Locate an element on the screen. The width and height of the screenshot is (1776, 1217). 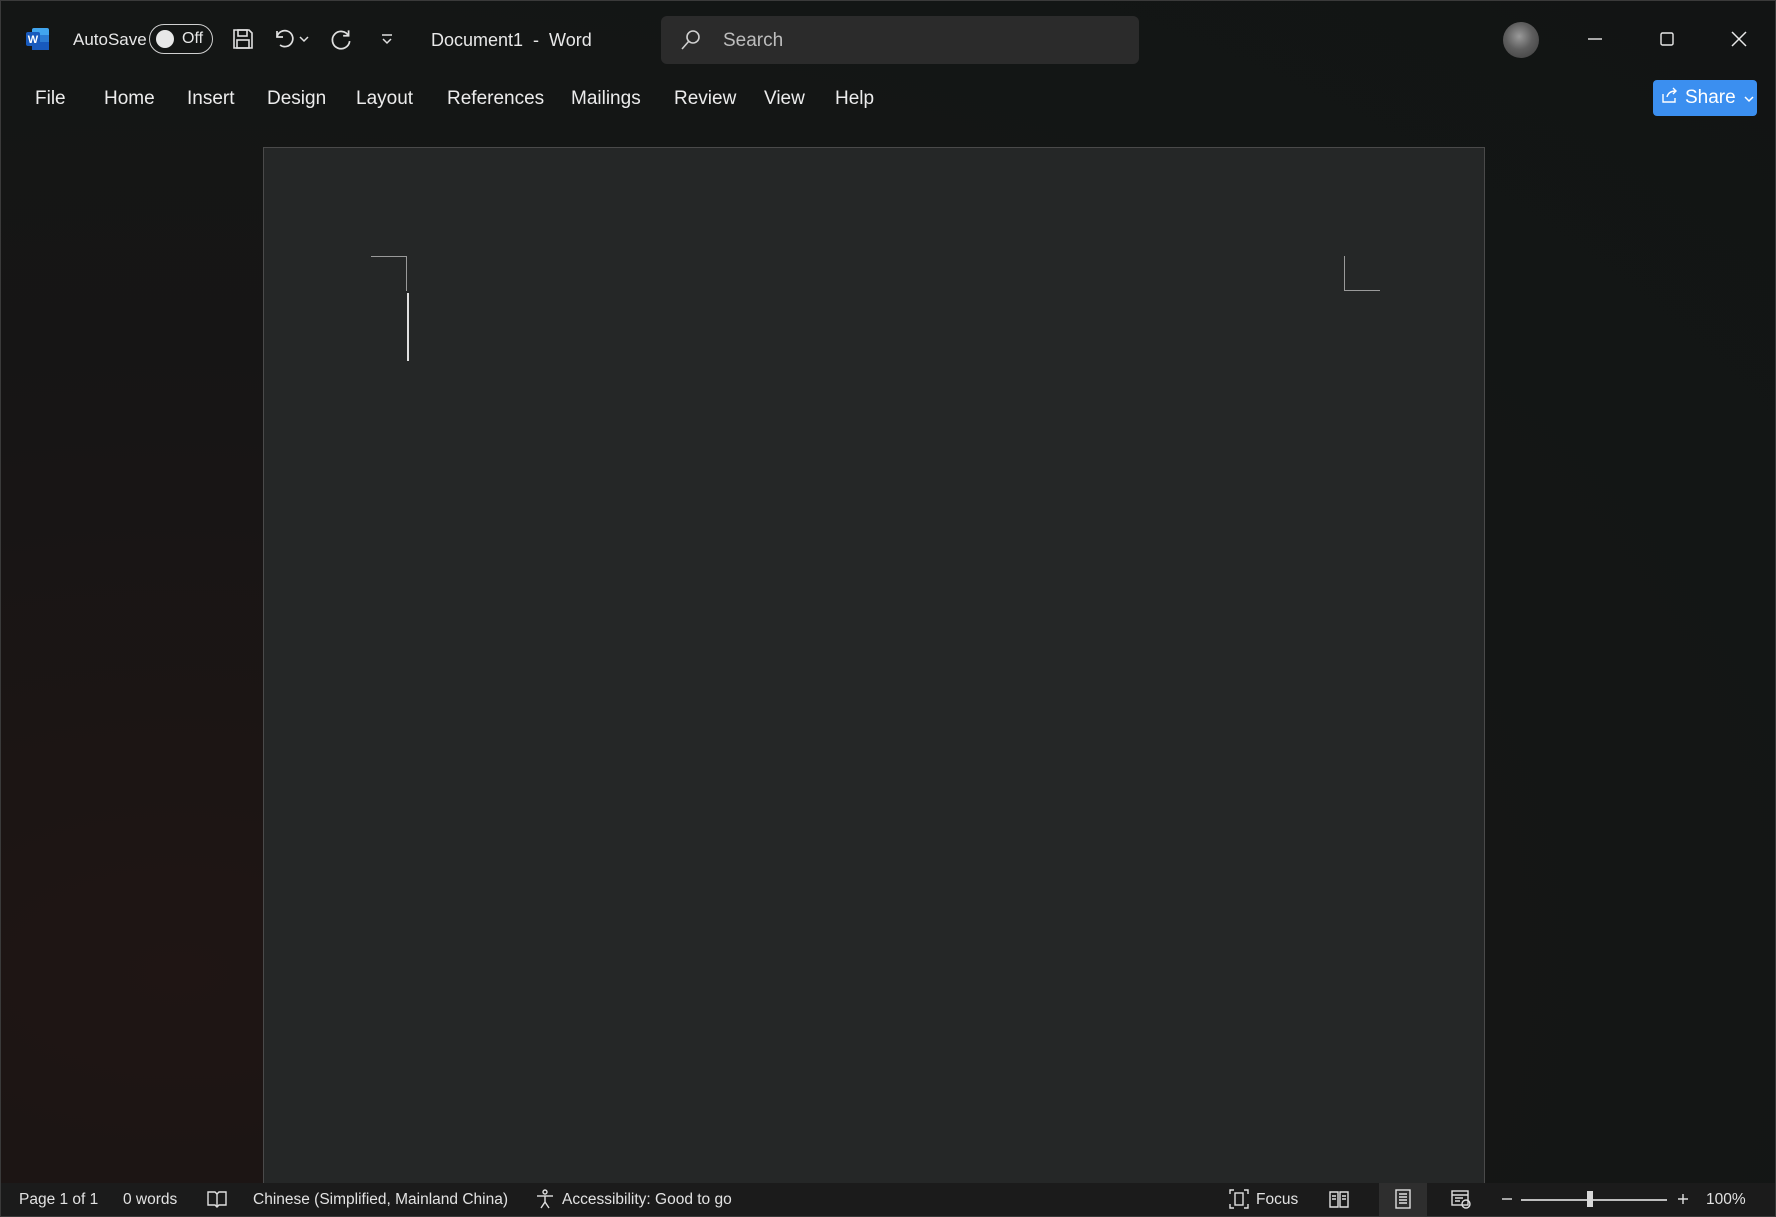
search-box is located at coordinates (900, 40).